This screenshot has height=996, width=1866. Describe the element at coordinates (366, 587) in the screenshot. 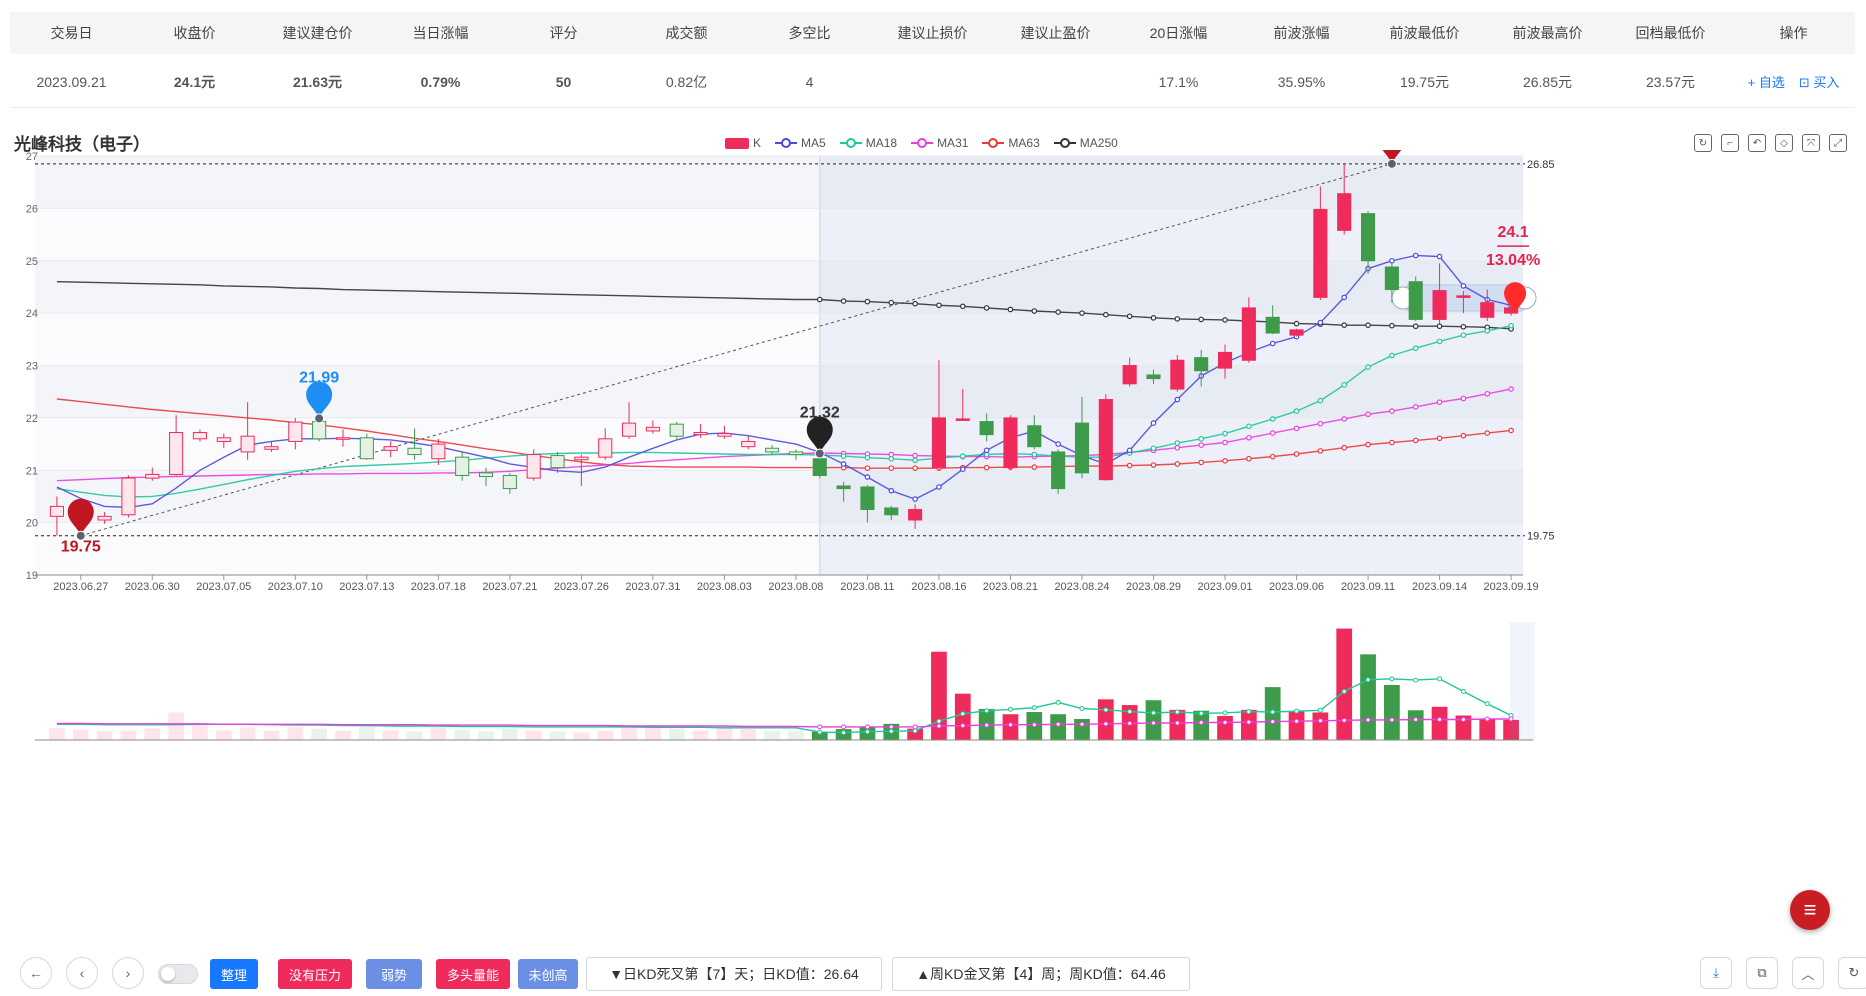

I see `x-tick-label: 2023.07.13` at that location.